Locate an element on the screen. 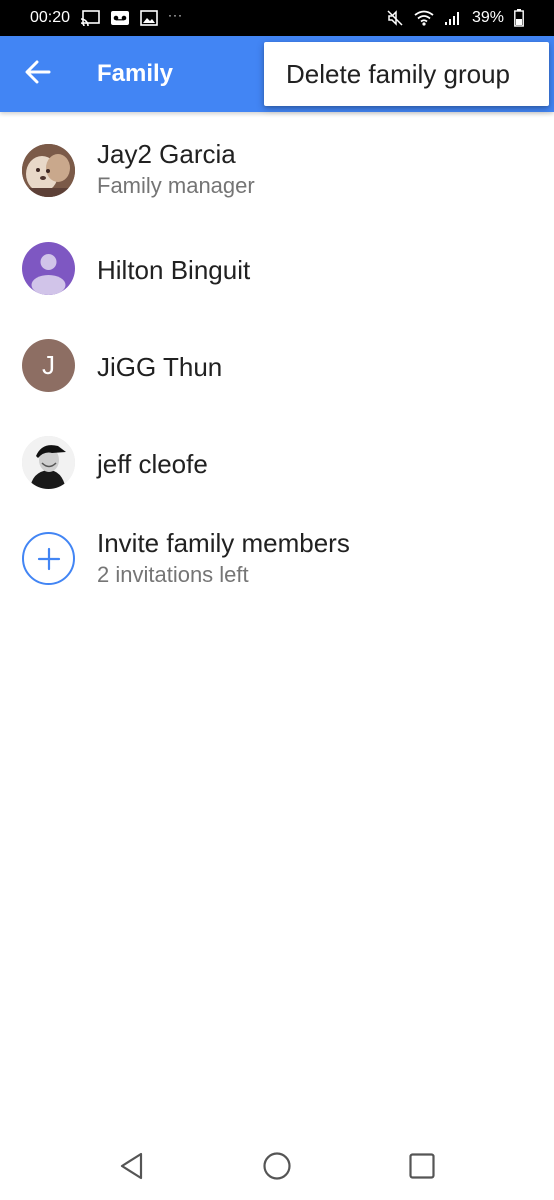 This screenshot has height=1200, width=554. image-icon is located at coordinates (149, 18).